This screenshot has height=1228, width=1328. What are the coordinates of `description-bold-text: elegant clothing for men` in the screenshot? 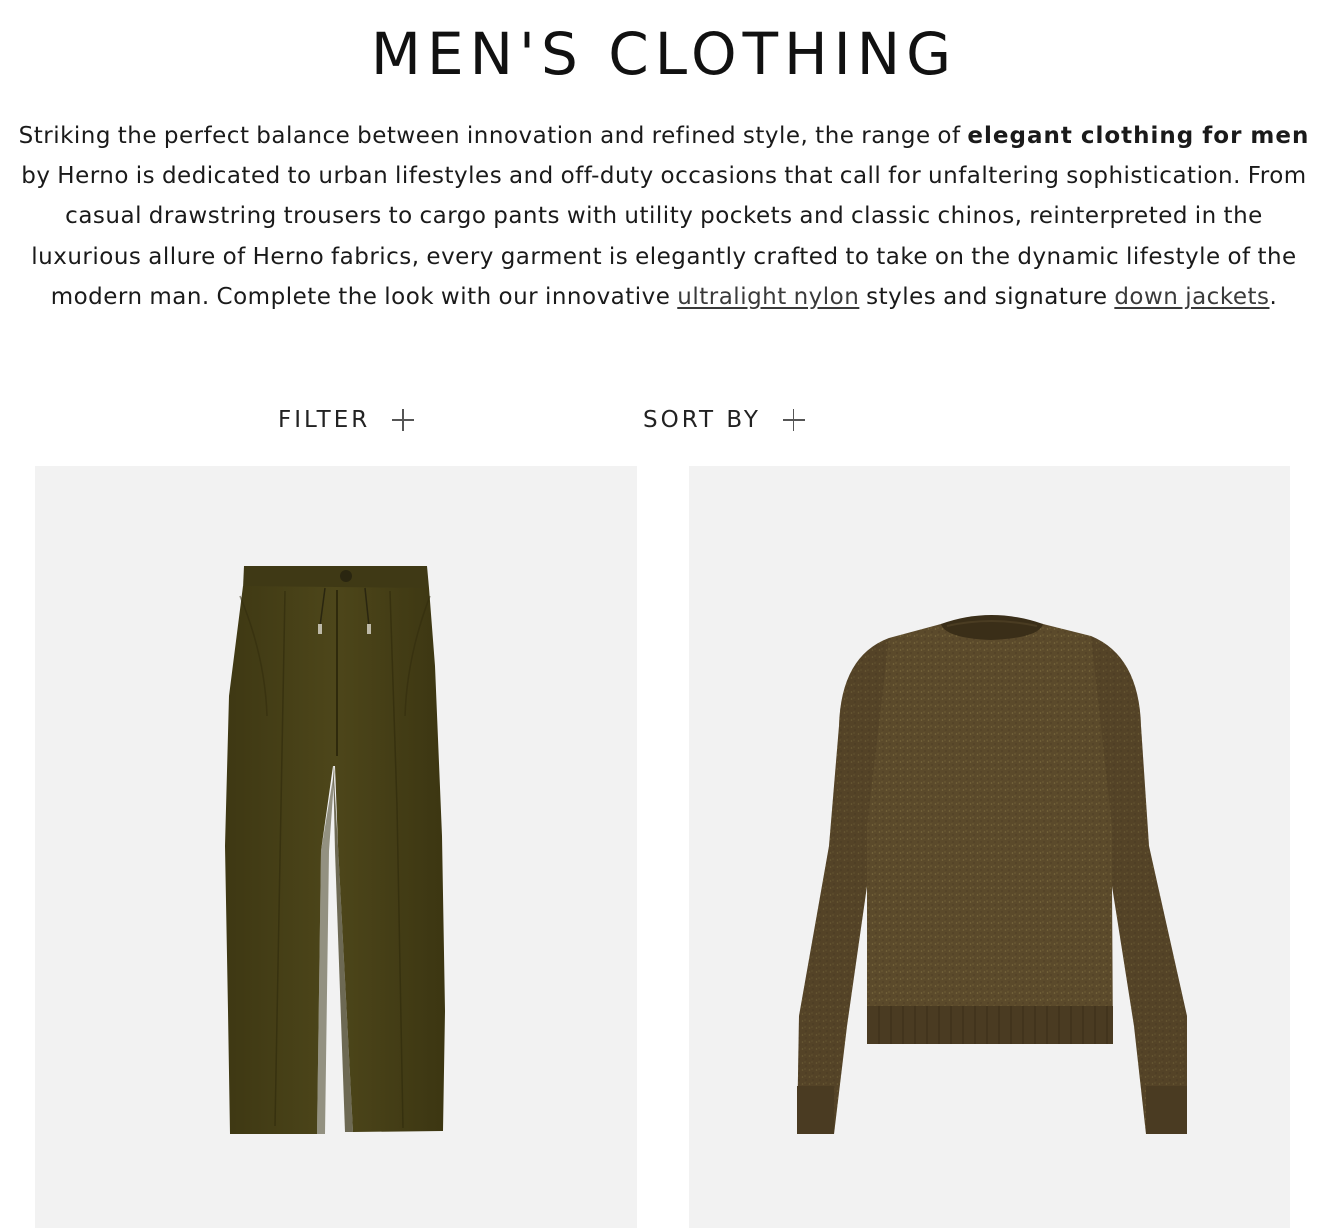 It's located at (1138, 136).